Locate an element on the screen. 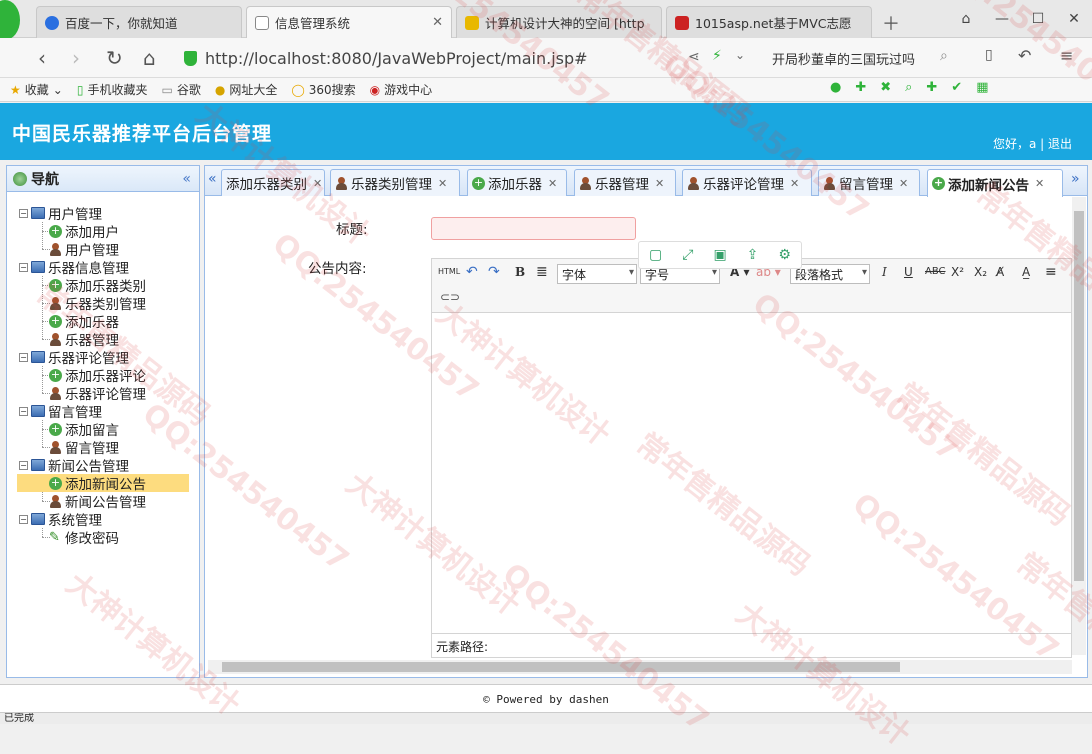 The width and height of the screenshot is (1092, 754). browser-tab-info-system: 信息管理系统 ✕ is located at coordinates (349, 22).